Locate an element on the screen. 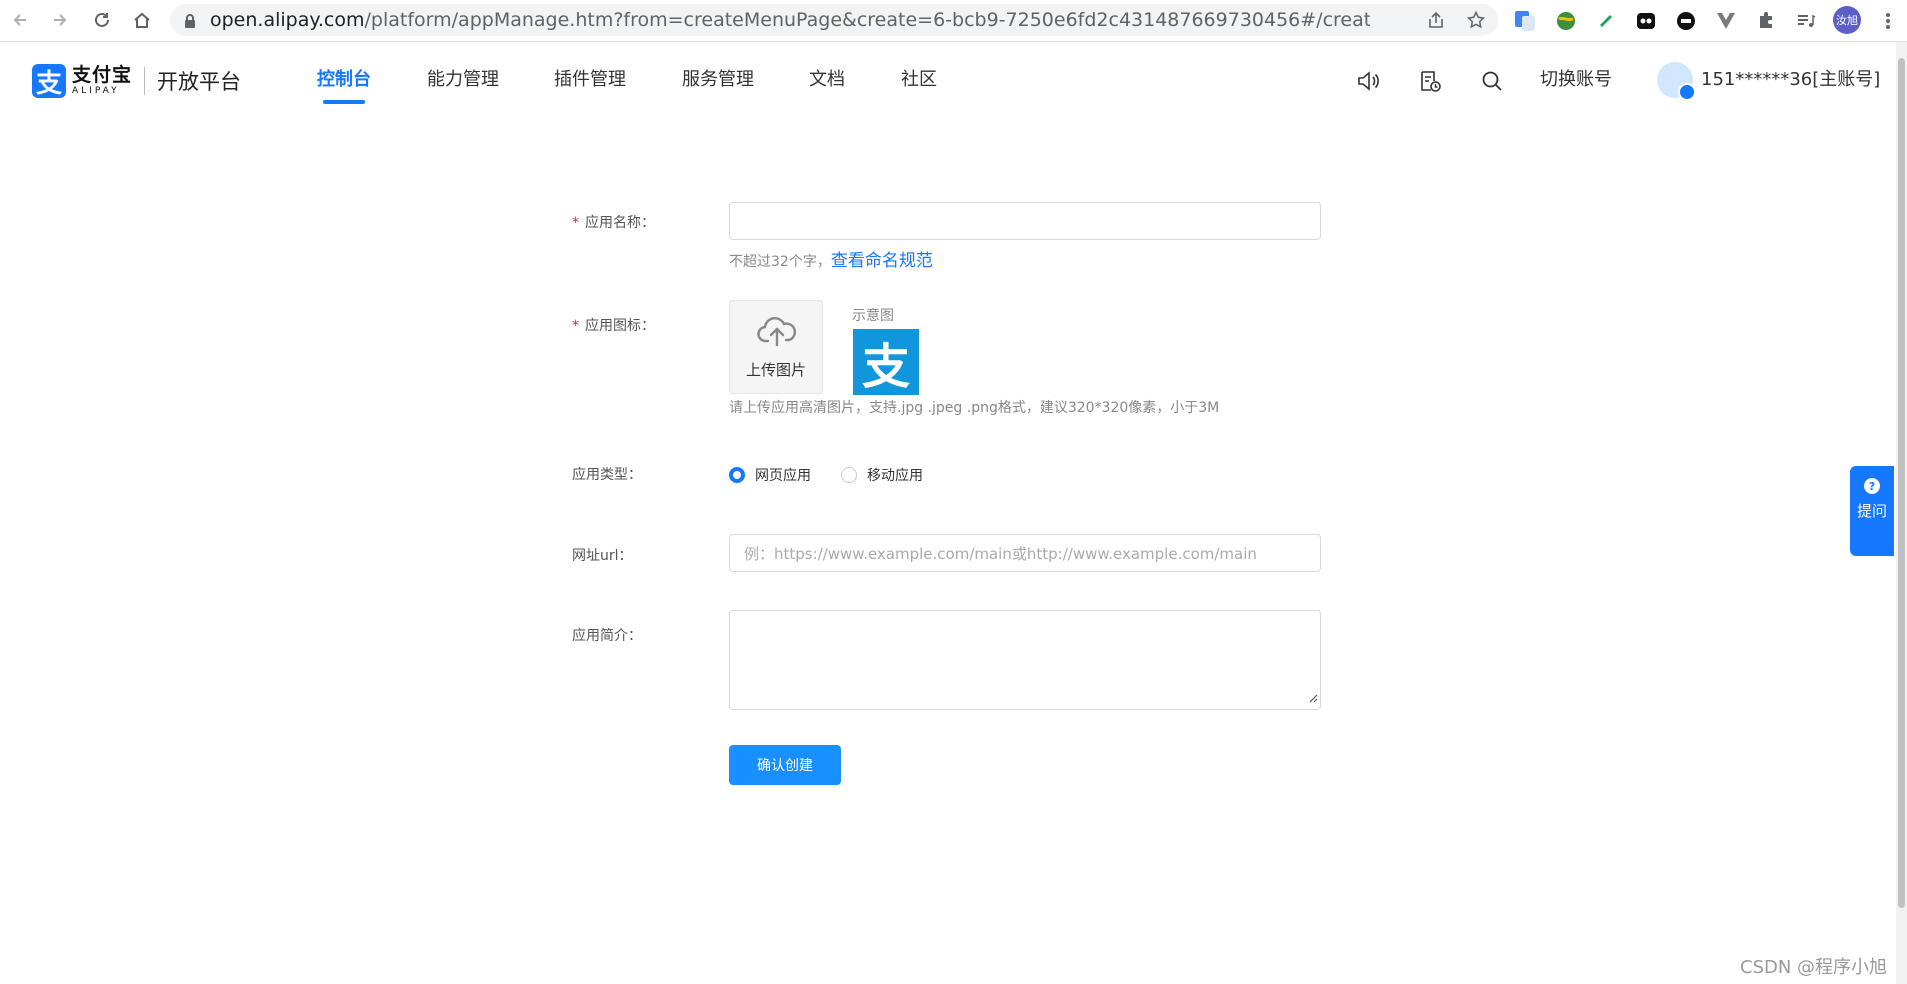 The height and width of the screenshot is (984, 1907). app-name-label: * 应用名称： is located at coordinates (613, 223).